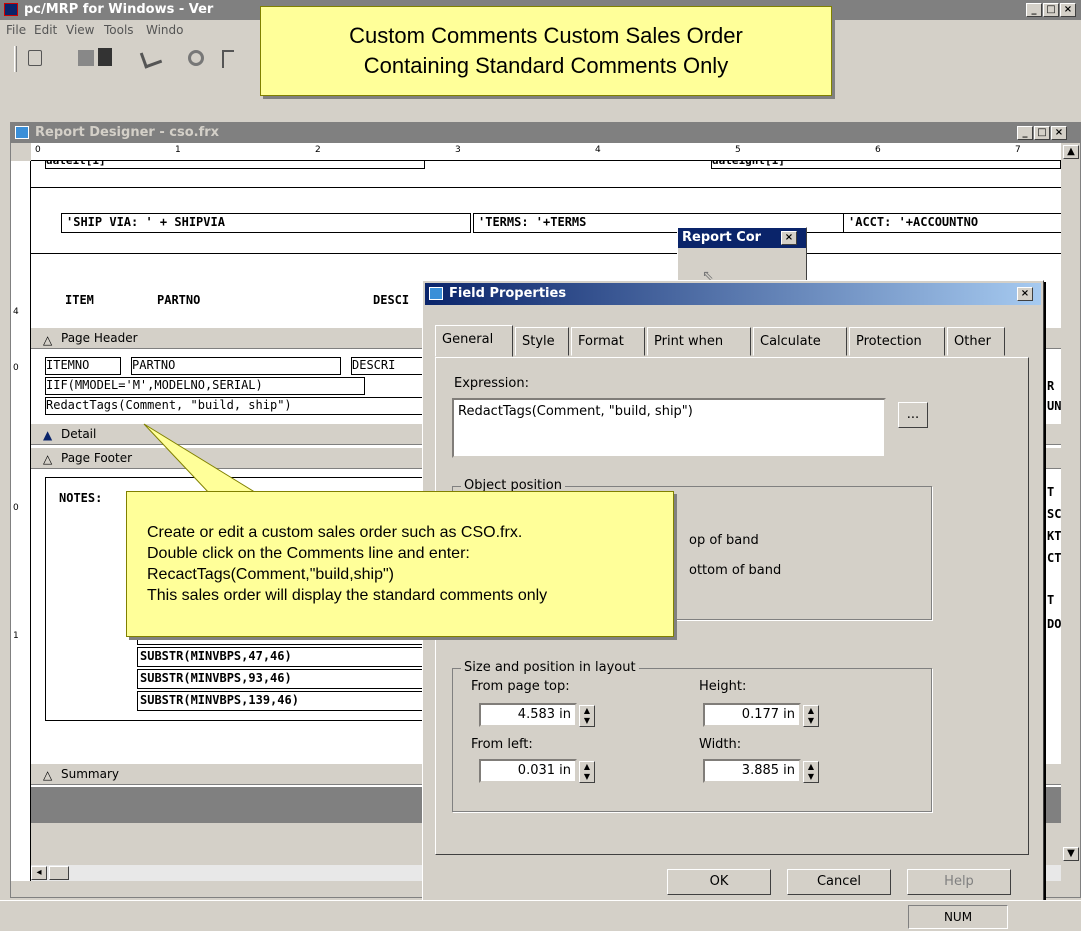 This screenshot has height=931, width=1081. What do you see at coordinates (235, 406) in the screenshot?
I see `comment-field: RedactTags(Comment, "build, ship")` at bounding box center [235, 406].